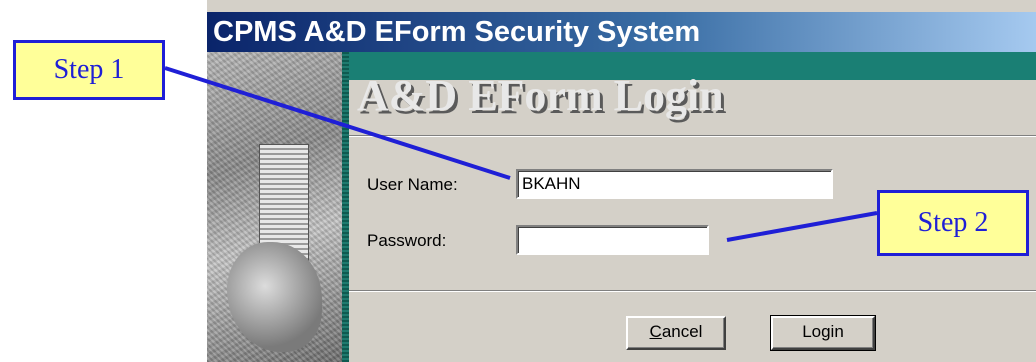 The width and height of the screenshot is (1036, 362). What do you see at coordinates (274, 207) in the screenshot?
I see `side-banner-image` at bounding box center [274, 207].